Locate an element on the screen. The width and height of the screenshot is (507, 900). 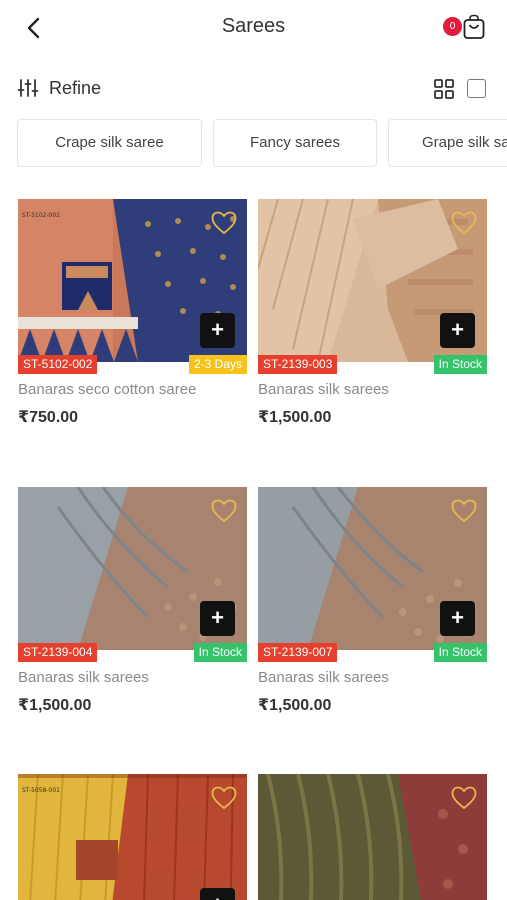
chip-label: Grape silk sa is located at coordinates (464, 142).